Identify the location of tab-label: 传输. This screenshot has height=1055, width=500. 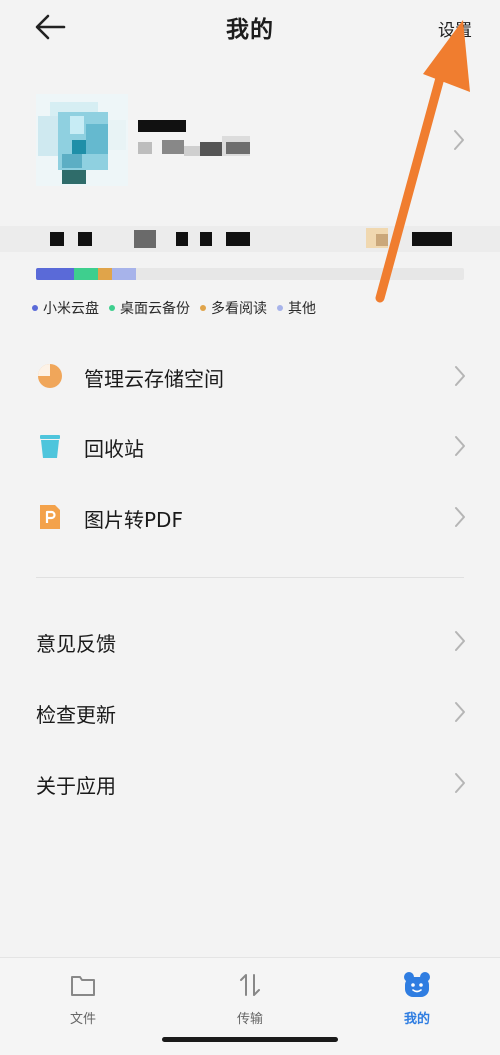
(249, 1019).